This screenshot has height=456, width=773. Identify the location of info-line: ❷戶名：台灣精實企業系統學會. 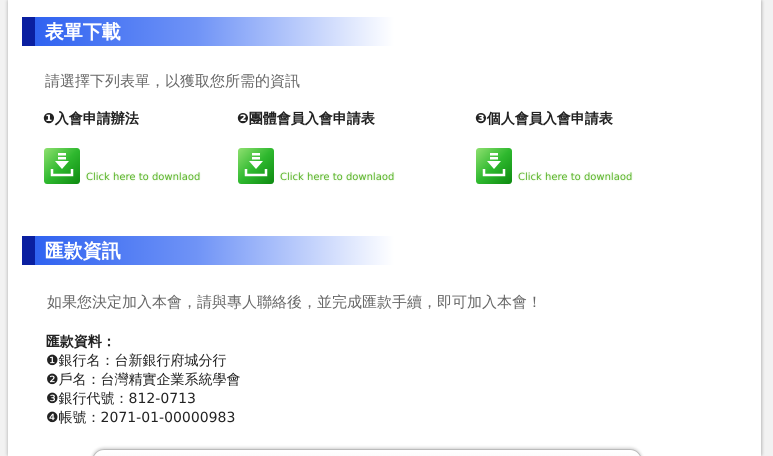
(144, 380).